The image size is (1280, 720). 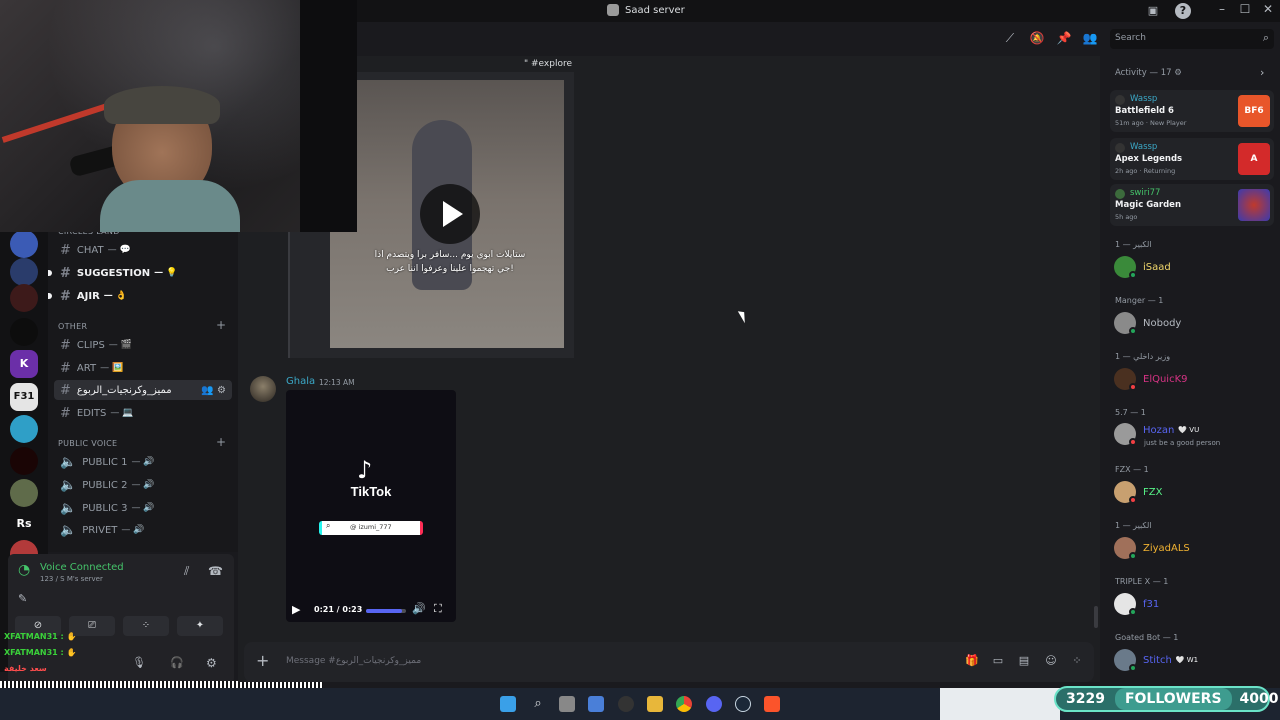 What do you see at coordinates (296, 609) in the screenshot?
I see `video-play-icon: ▶` at bounding box center [296, 609].